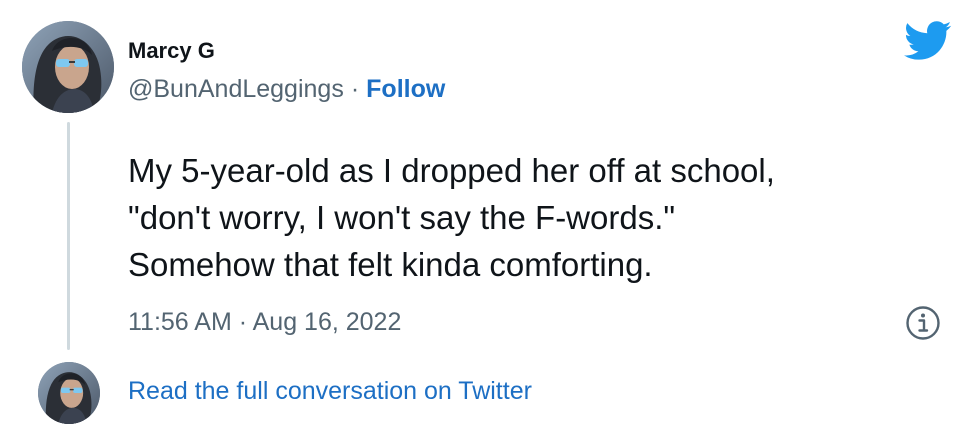  What do you see at coordinates (264, 322) in the screenshot?
I see `tweet-timestamp: 11:56 AM · Aug 16, 2022` at bounding box center [264, 322].